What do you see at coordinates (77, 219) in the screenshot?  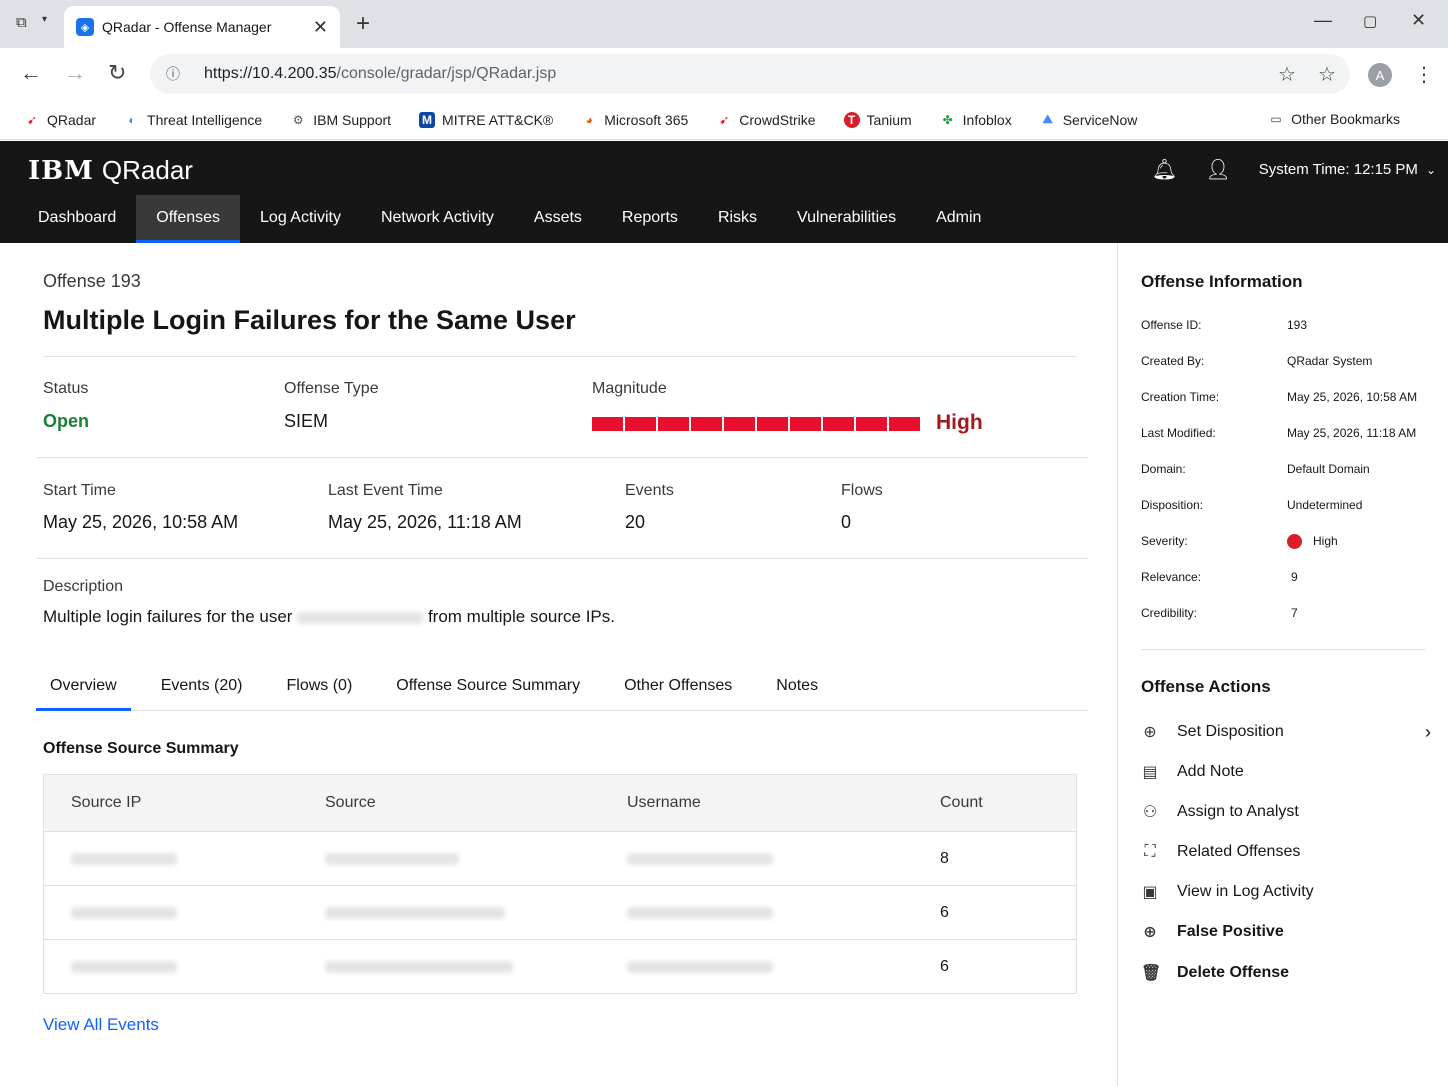 I see `nav-dashboard: Dashboard` at bounding box center [77, 219].